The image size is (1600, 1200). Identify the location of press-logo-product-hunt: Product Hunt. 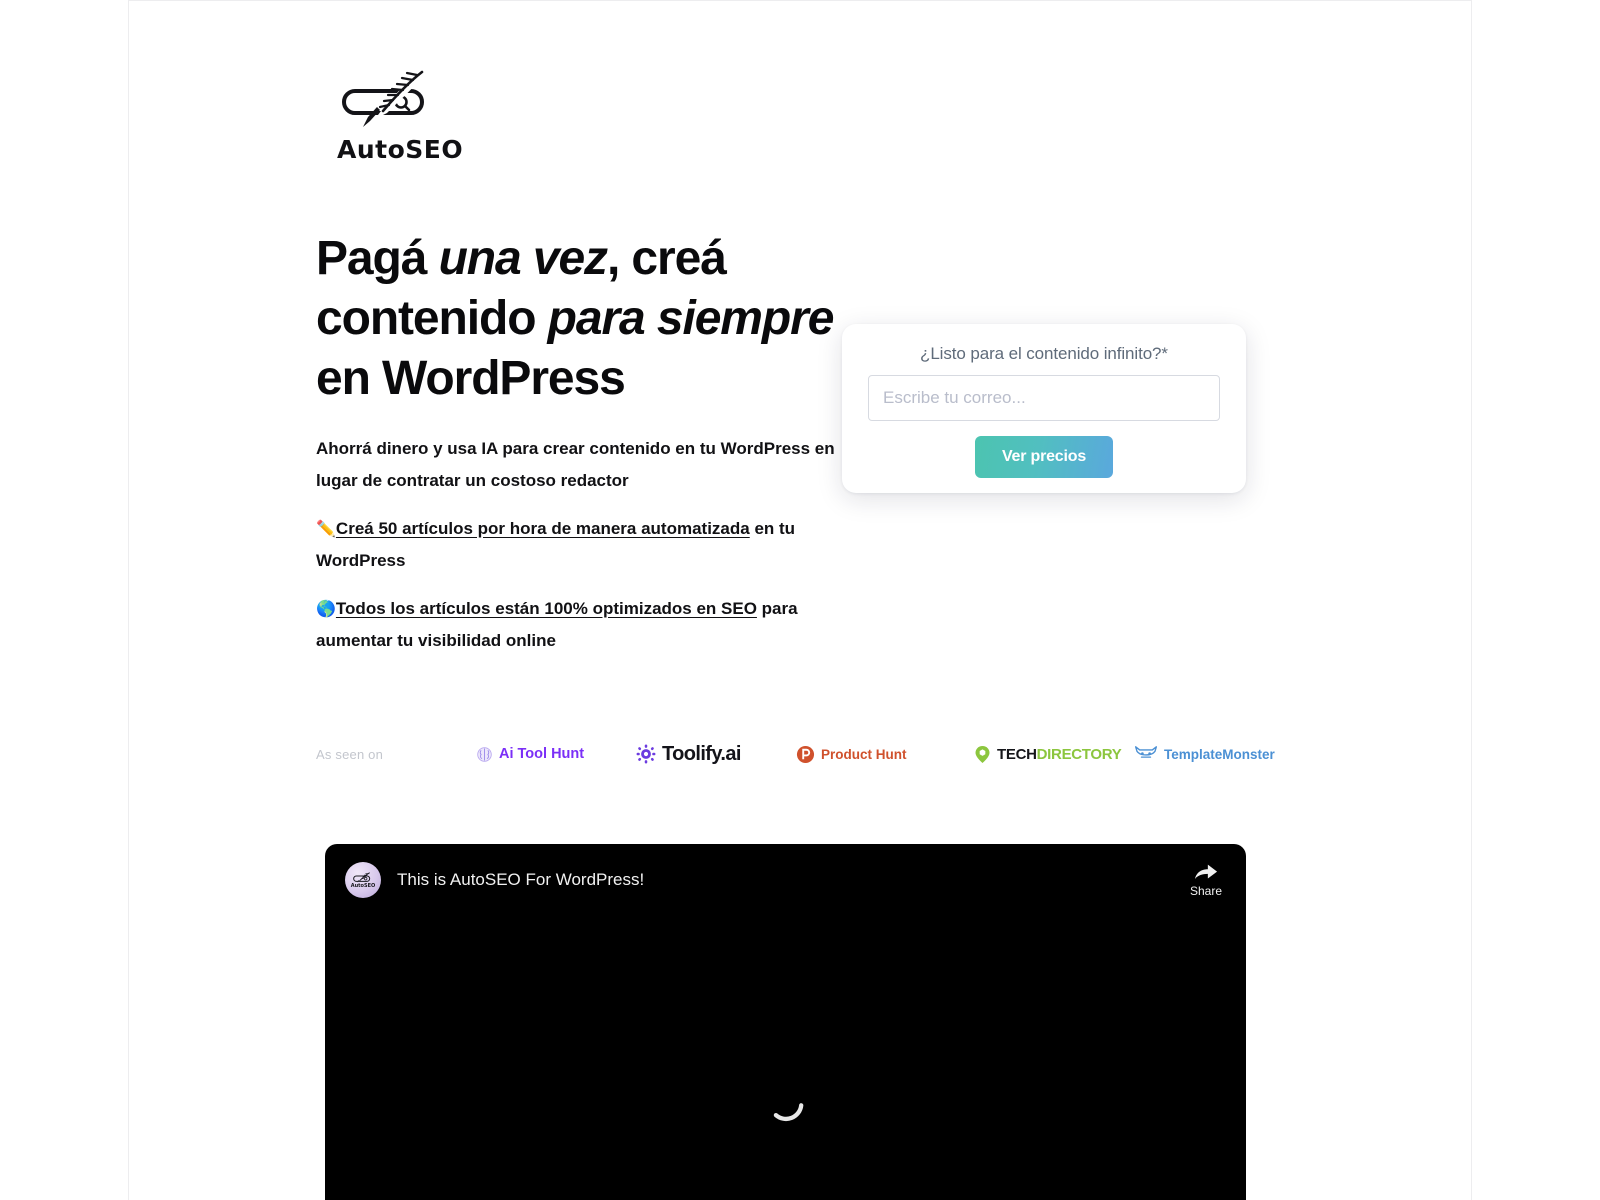
(885, 754).